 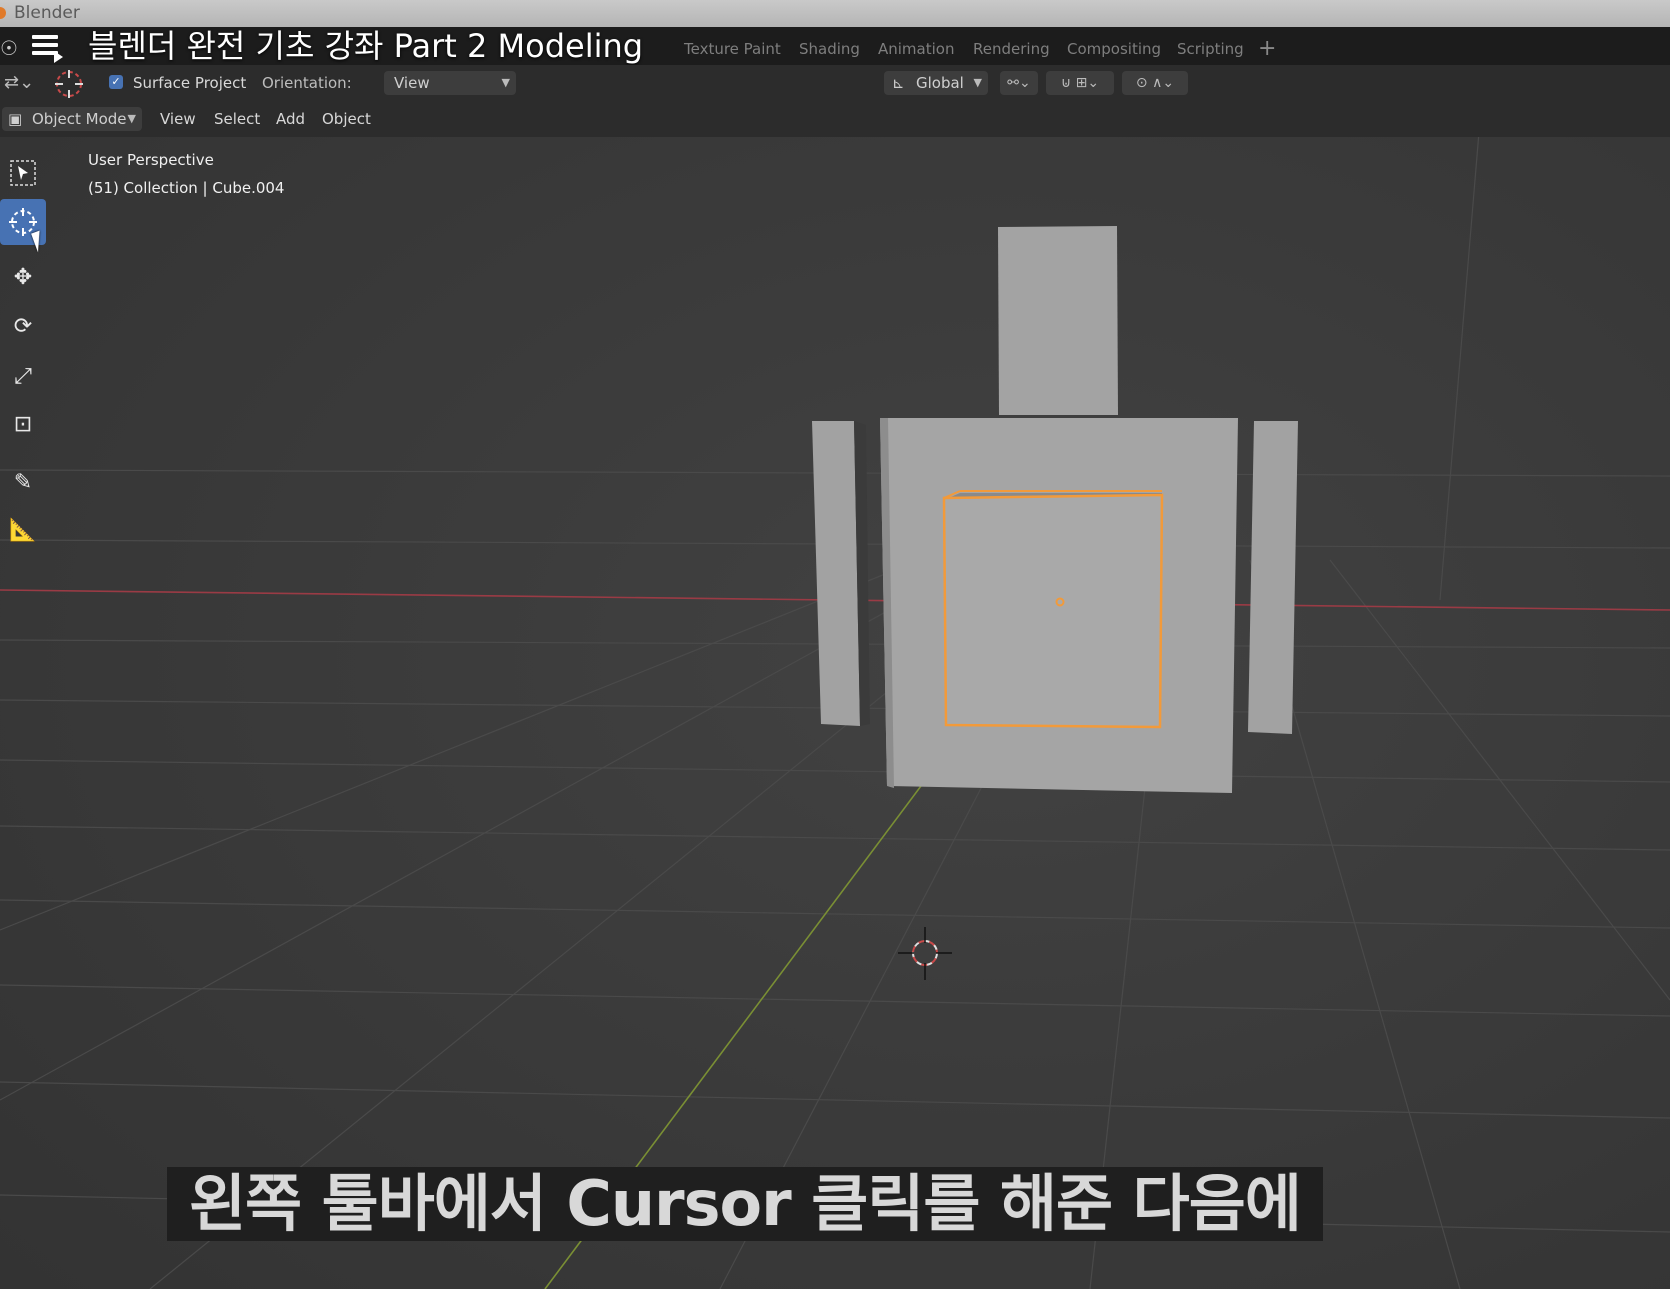 I want to click on object-mode-icon: ▣, so click(x=15, y=119).